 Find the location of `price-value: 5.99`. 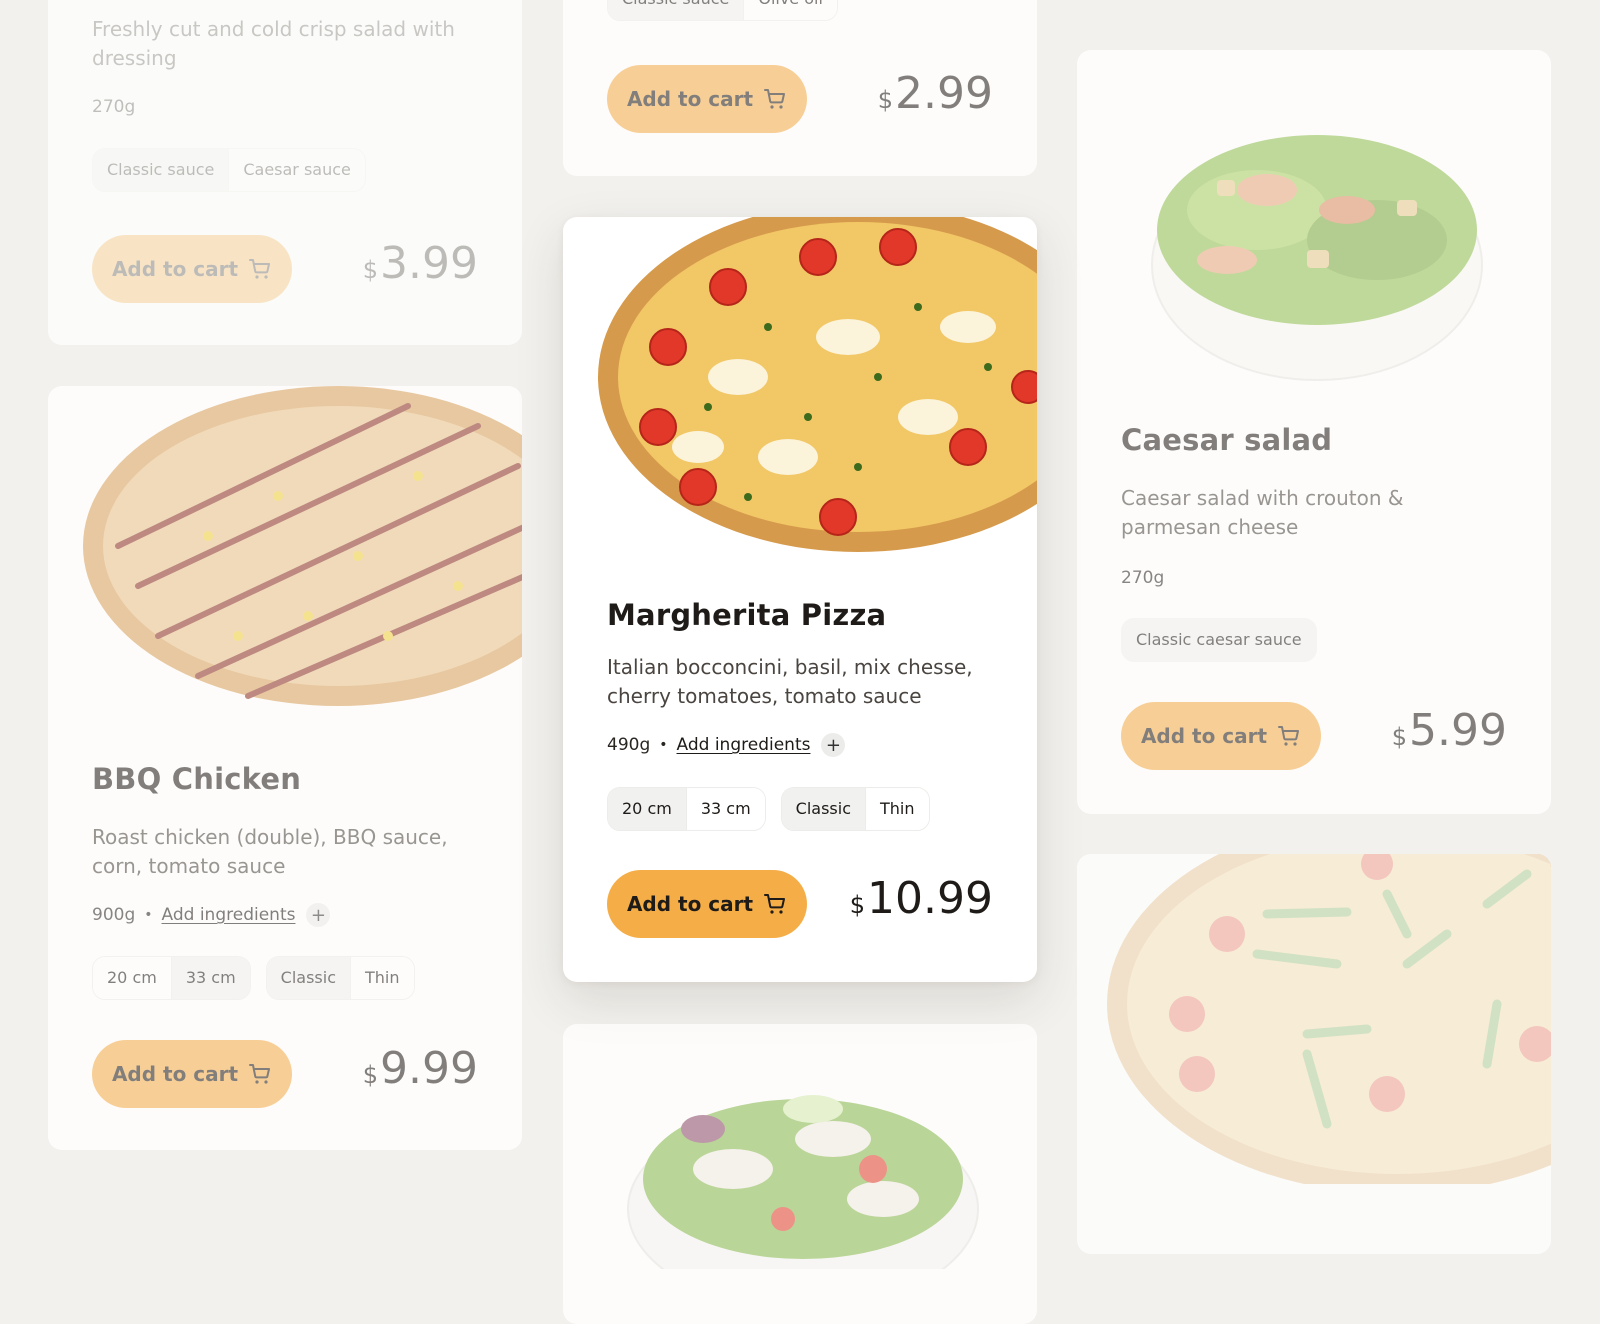

price-value: 5.99 is located at coordinates (1458, 730).